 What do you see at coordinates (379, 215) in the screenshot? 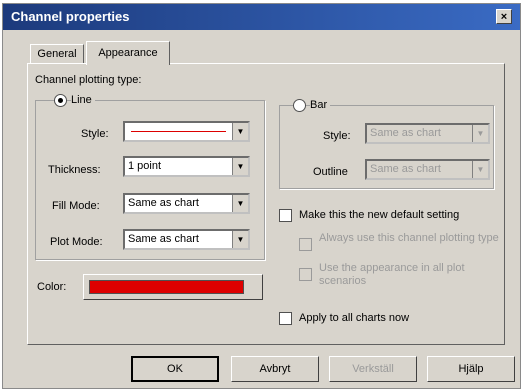
I see `default-setting-label: Make this the new default setting` at bounding box center [379, 215].